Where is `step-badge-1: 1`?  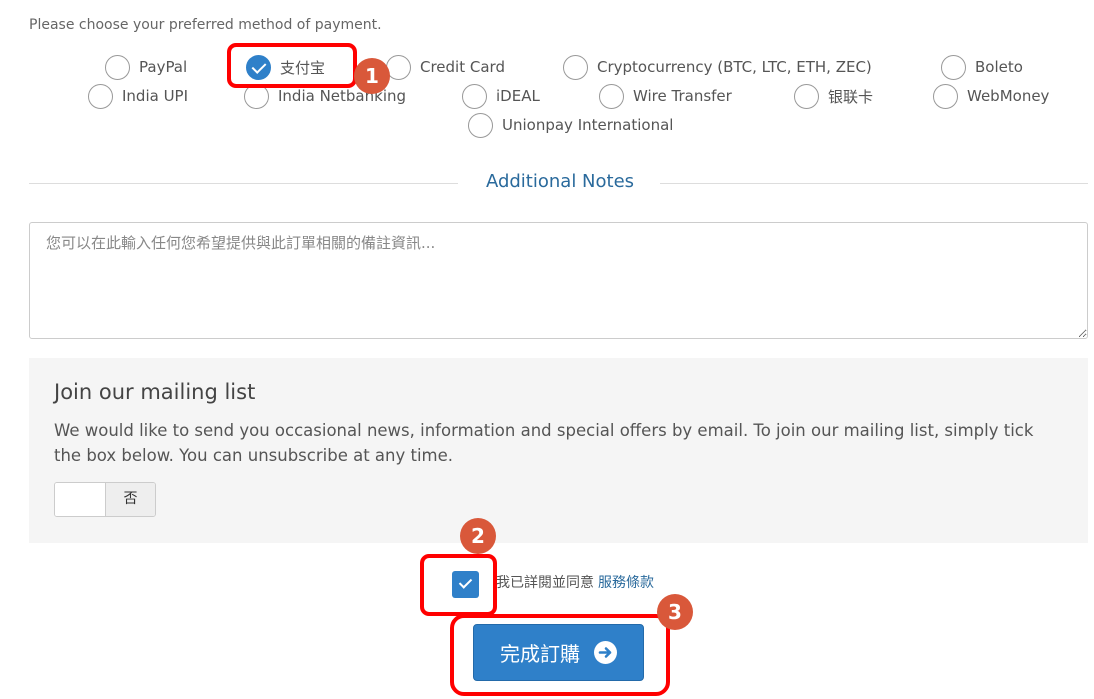 step-badge-1: 1 is located at coordinates (372, 76).